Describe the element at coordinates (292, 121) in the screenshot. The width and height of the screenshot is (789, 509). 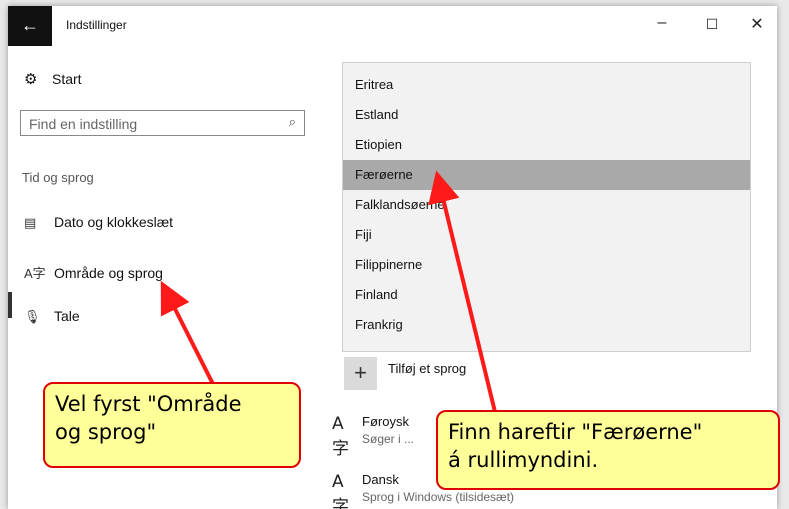
I see `search-icon: ⌕` at that location.